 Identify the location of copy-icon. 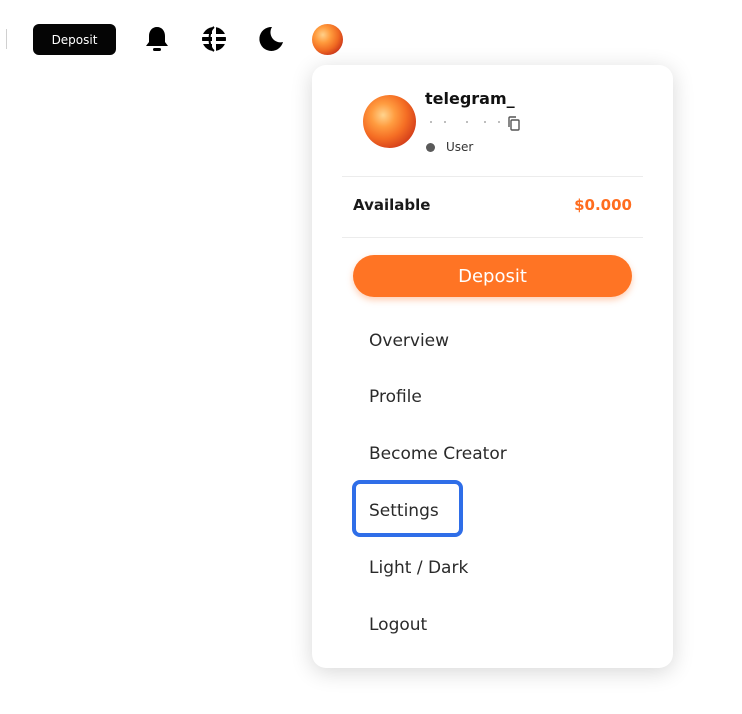
(514, 125).